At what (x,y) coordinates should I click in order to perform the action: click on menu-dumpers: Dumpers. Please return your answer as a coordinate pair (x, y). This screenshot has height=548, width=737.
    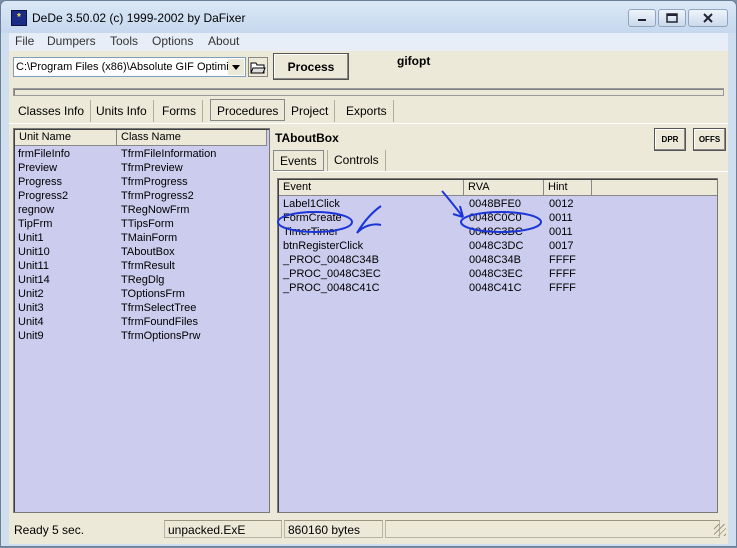
    Looking at the image, I should click on (71, 41).